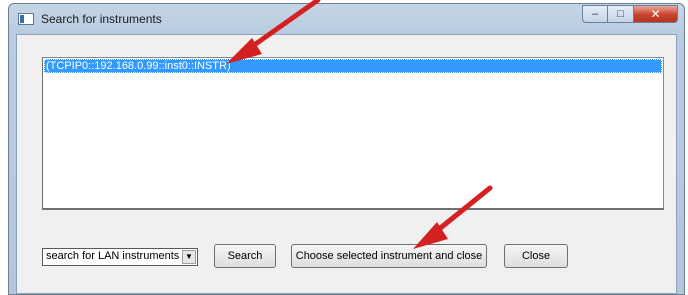 This screenshot has height=295, width=688. Describe the element at coordinates (621, 14) in the screenshot. I see `maximize-button: □` at that location.